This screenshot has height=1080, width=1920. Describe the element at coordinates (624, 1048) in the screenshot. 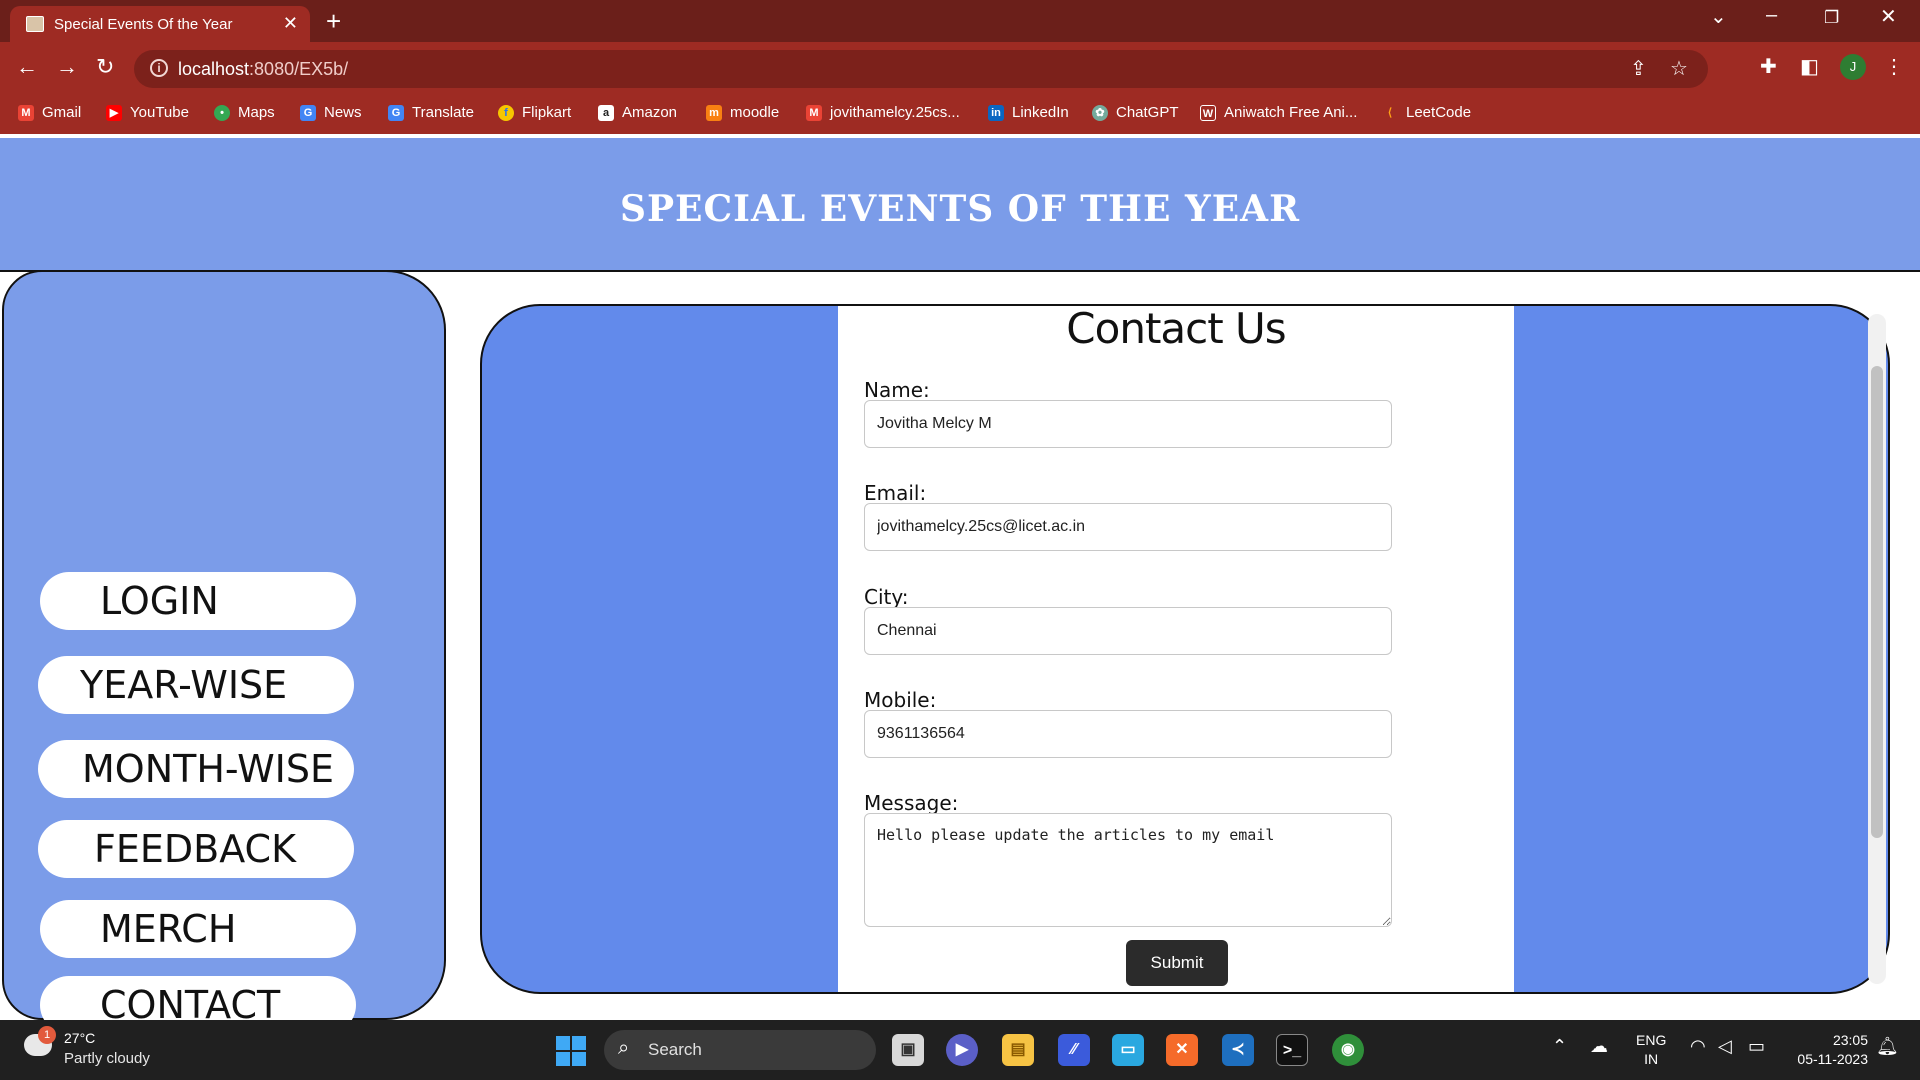

I see `search-icon: ⌕` at that location.